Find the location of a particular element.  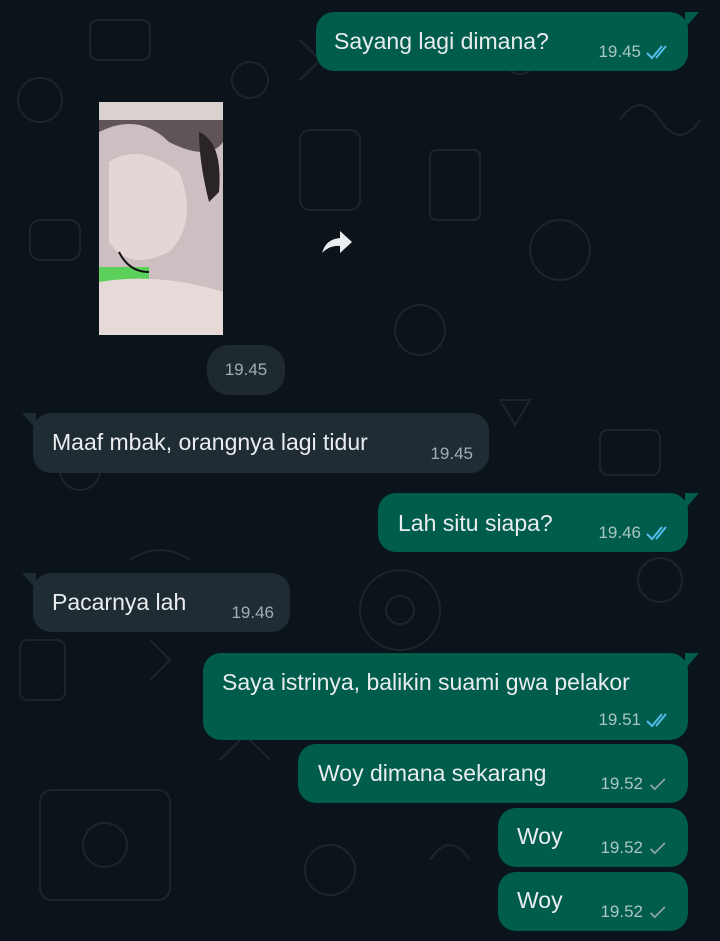

message-text: Sayang lagi dimana? is located at coordinates (441, 41).